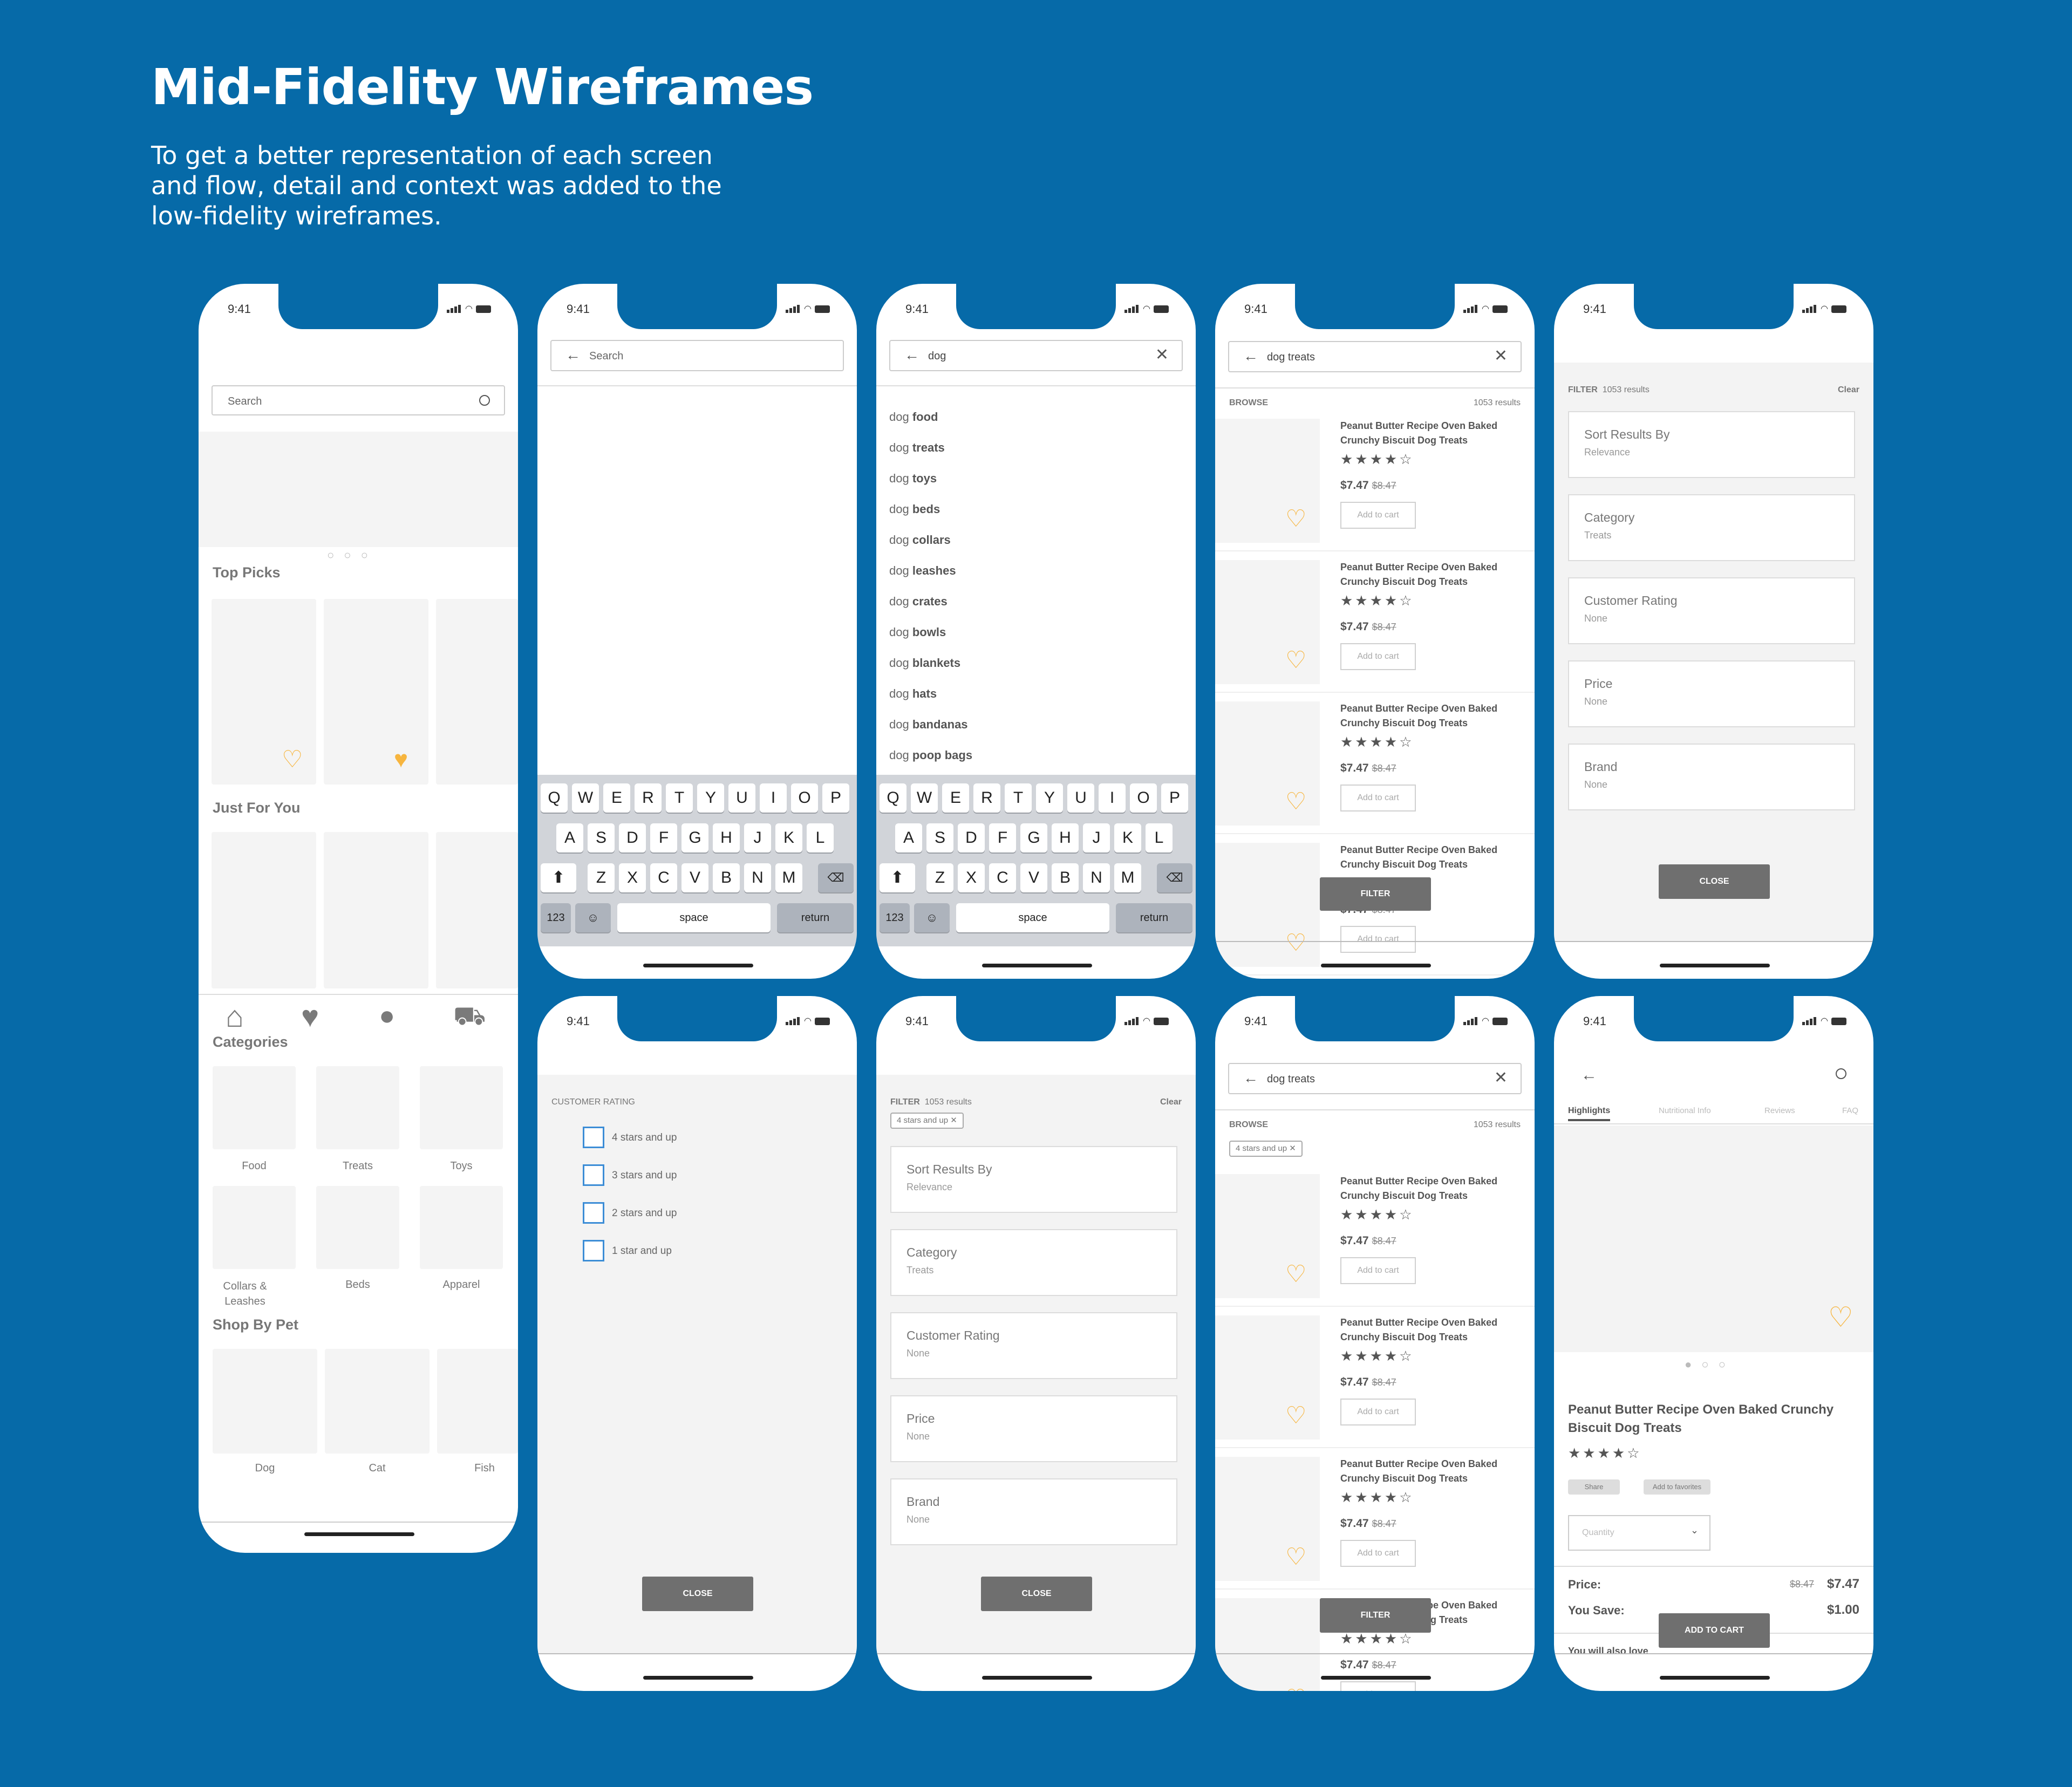  Describe the element at coordinates (1096, 837) in the screenshot. I see `key-j: J` at that location.